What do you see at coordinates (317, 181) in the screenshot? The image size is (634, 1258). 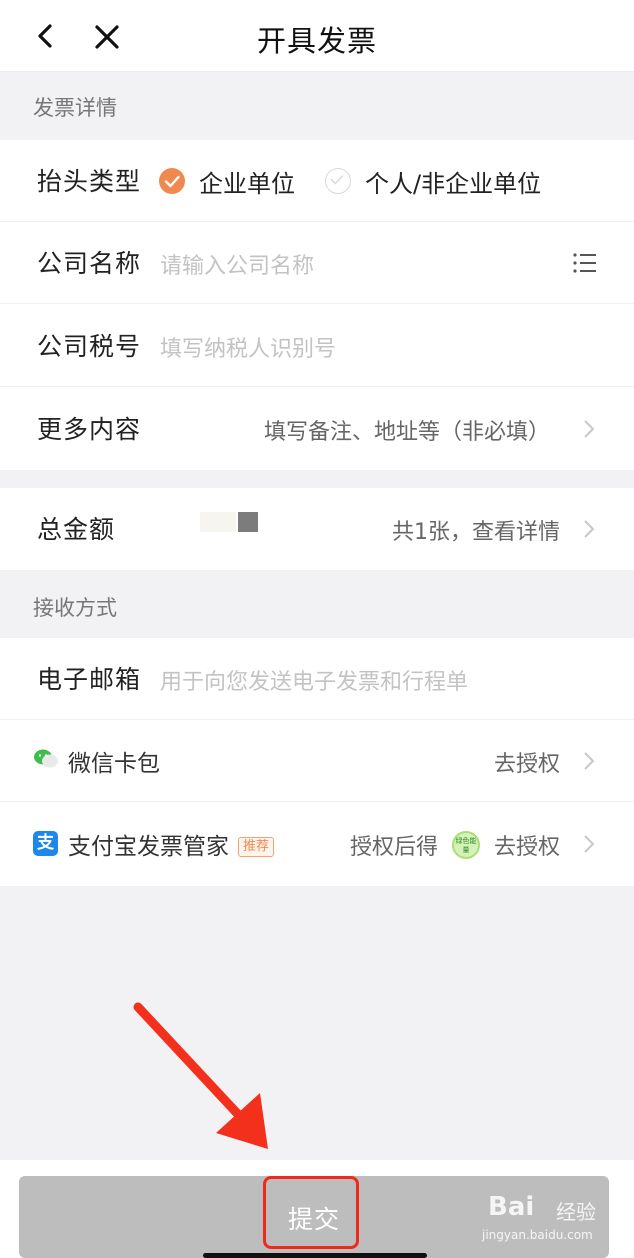 I see `title-type-row: 抬头类型 企业单位 个人/非企业单位` at bounding box center [317, 181].